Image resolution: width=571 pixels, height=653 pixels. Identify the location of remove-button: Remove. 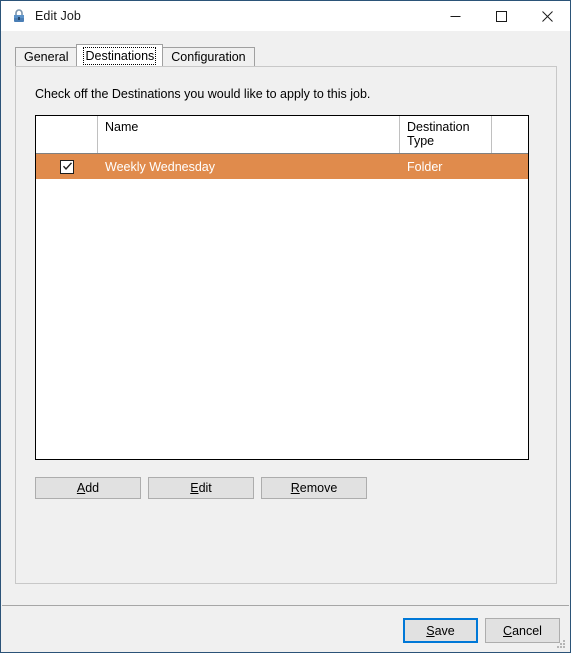
(314, 488).